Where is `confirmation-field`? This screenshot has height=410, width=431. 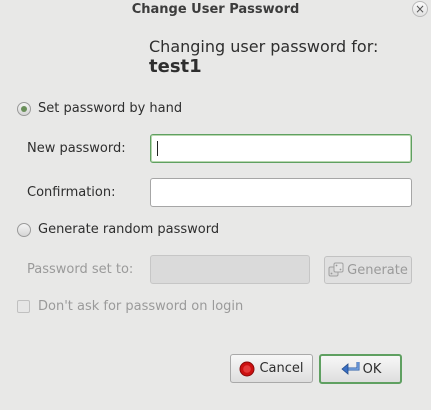 confirmation-field is located at coordinates (281, 192).